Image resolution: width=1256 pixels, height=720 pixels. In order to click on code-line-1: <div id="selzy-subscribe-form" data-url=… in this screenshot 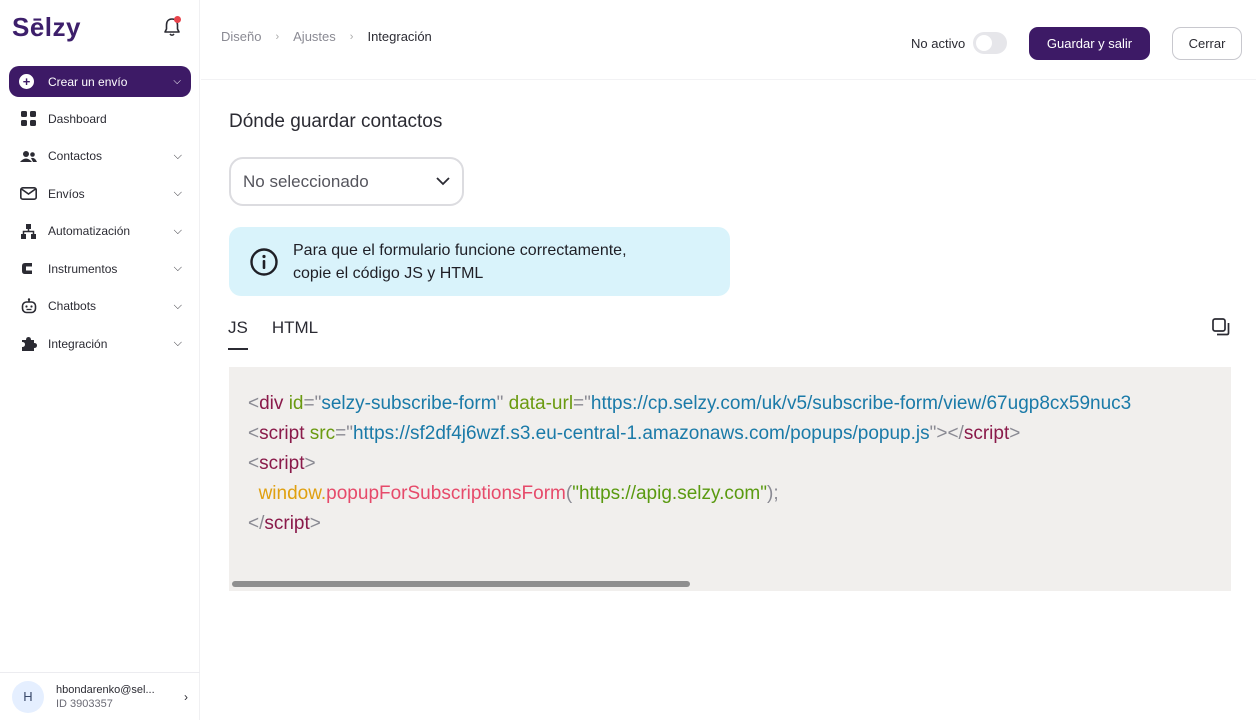, I will do `click(690, 403)`.